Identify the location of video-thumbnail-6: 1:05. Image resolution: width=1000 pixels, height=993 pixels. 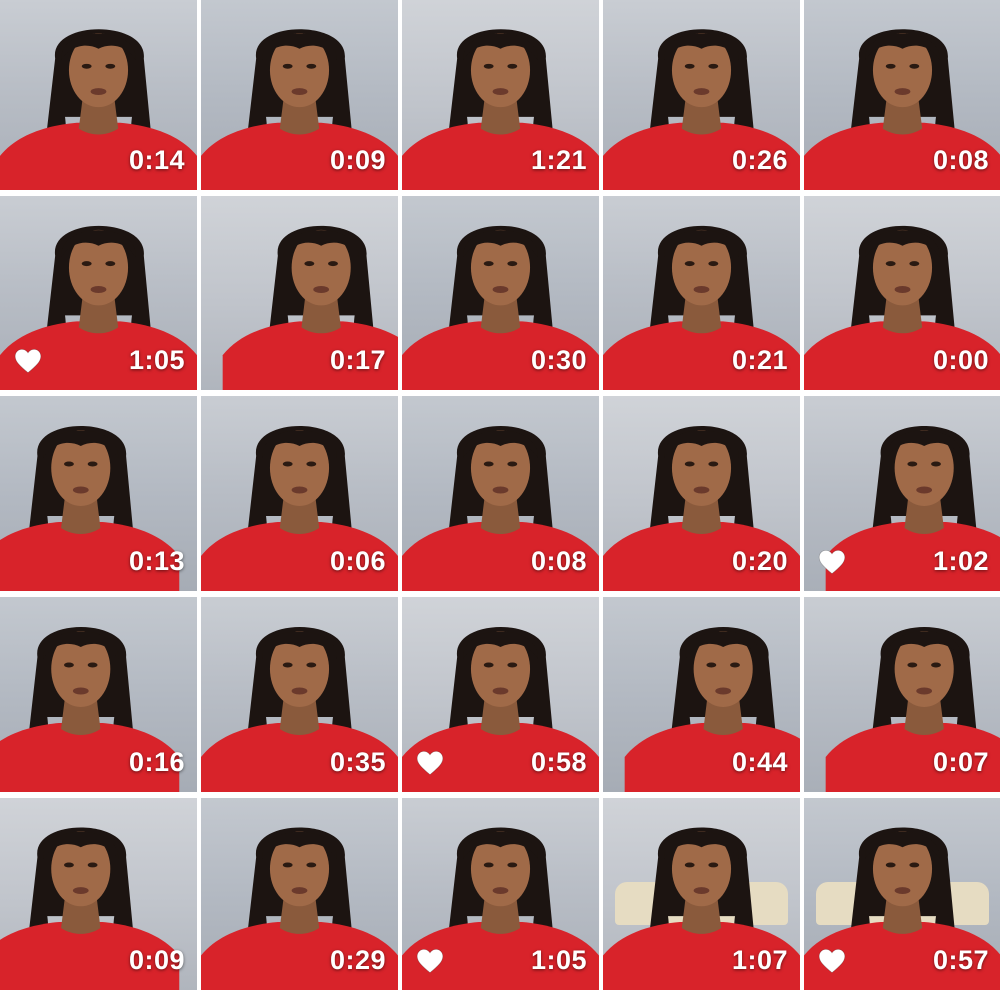
(98, 293).